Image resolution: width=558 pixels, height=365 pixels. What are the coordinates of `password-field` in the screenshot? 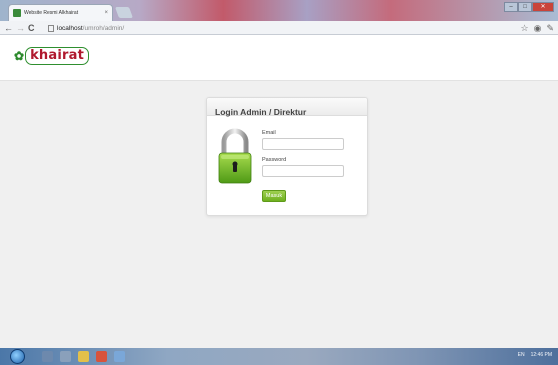 It's located at (303, 171).